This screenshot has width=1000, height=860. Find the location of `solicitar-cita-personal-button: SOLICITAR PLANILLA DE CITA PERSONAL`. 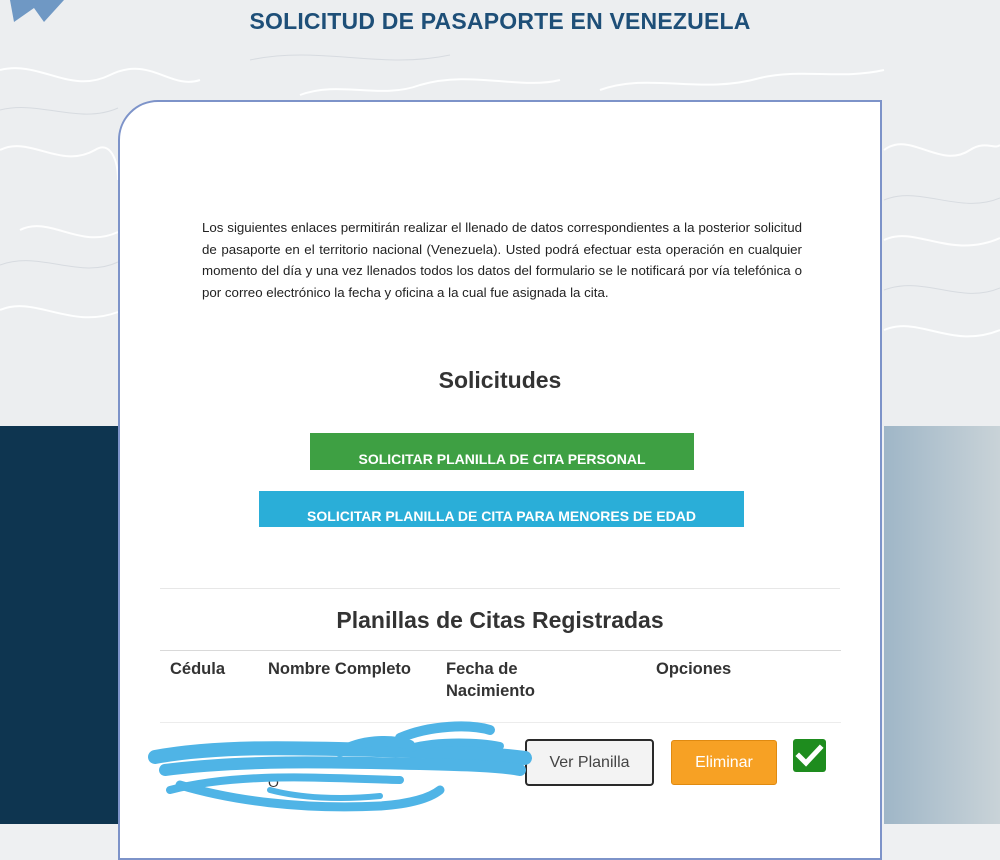

solicitar-cita-personal-button: SOLICITAR PLANILLA DE CITA PERSONAL is located at coordinates (502, 451).